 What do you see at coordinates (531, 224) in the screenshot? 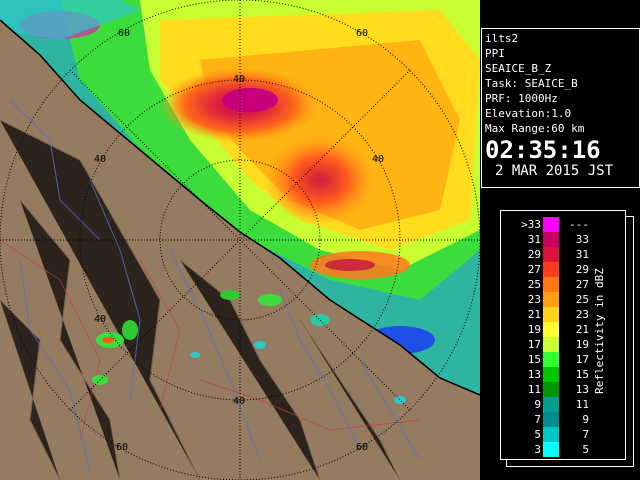
I see `legend-low-value: >33` at bounding box center [531, 224].